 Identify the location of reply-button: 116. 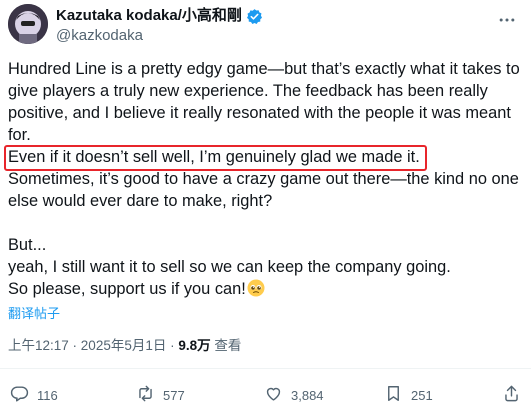
(34, 395).